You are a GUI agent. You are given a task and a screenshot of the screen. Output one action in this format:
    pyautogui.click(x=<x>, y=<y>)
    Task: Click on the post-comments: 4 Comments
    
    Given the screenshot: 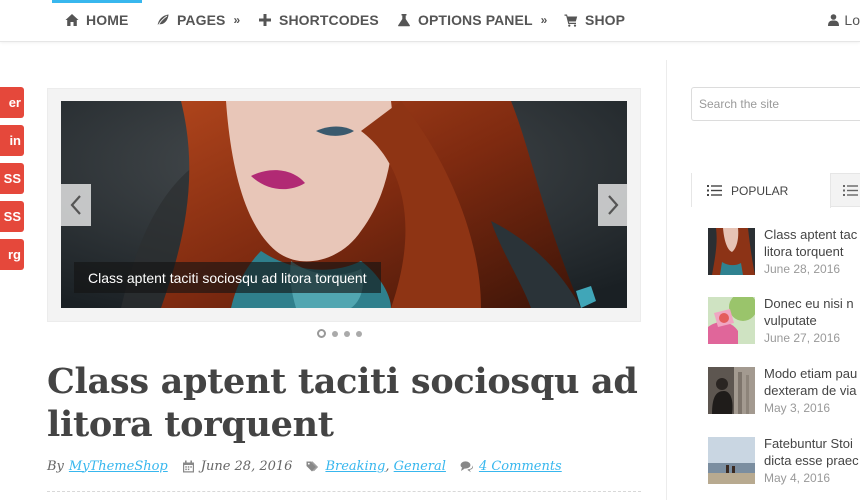 What is the action you would take?
    pyautogui.click(x=511, y=466)
    